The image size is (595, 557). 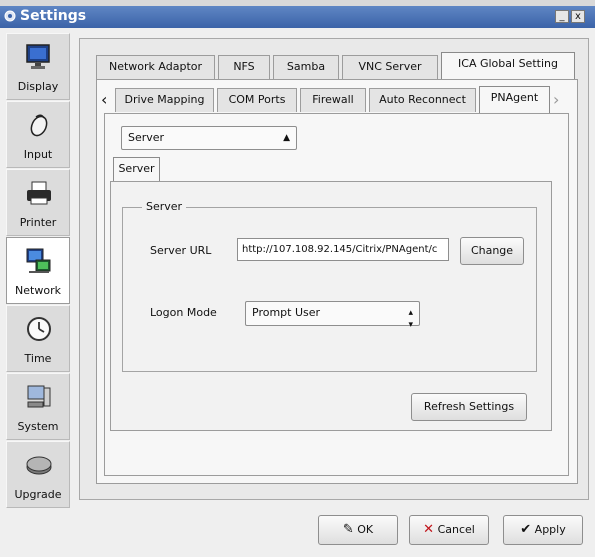 I want to click on settings-gear-icon, so click(x=10, y=16).